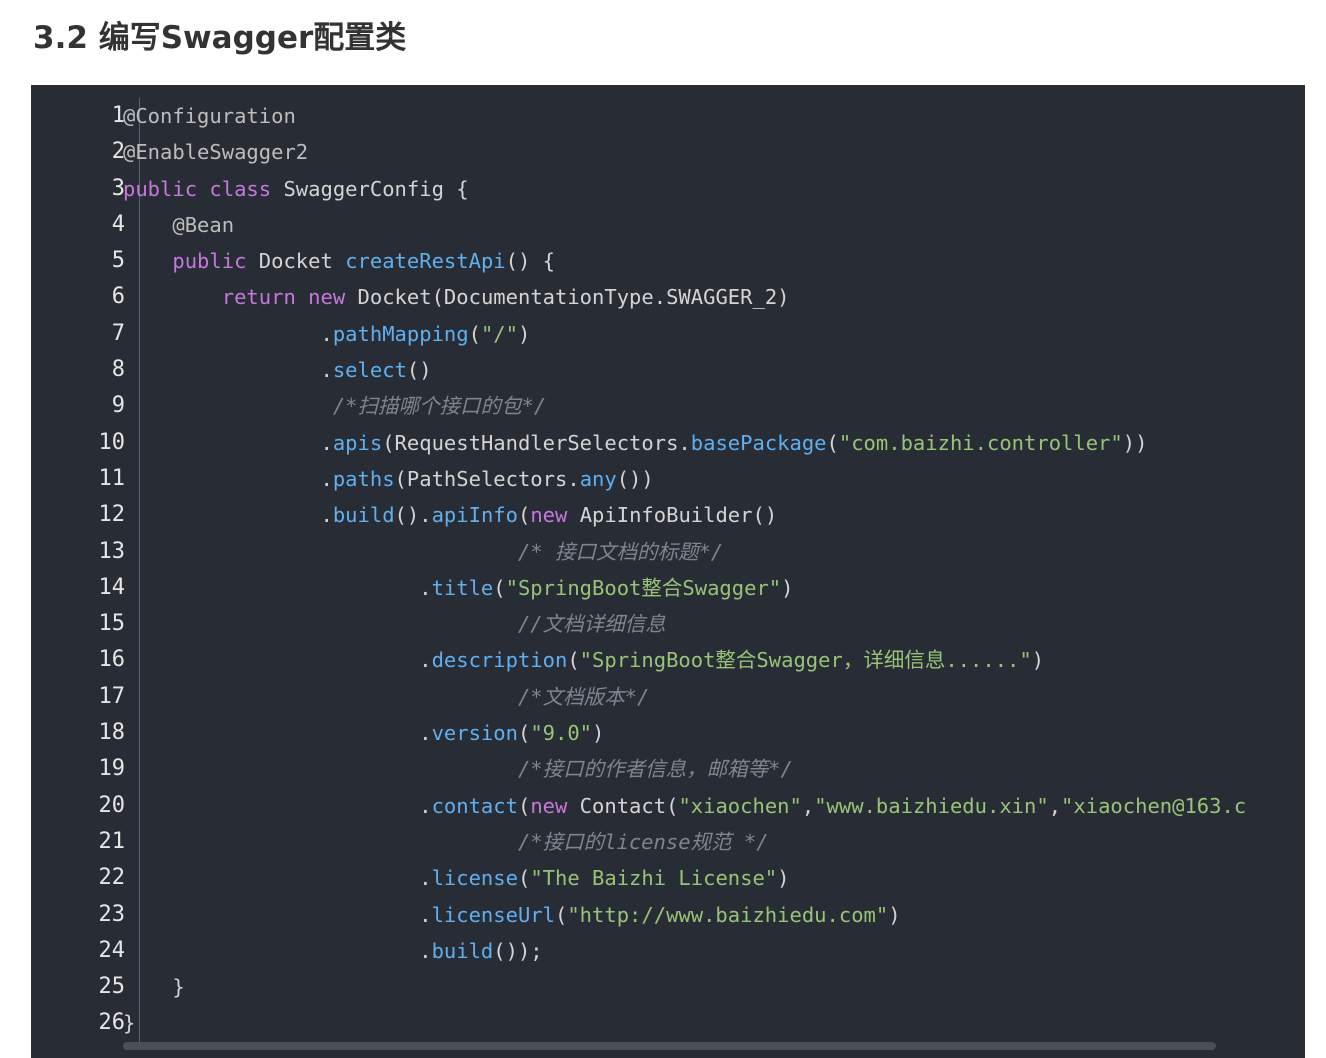  I want to click on code-line: /* 接口文档的标题*/, so click(714, 552).